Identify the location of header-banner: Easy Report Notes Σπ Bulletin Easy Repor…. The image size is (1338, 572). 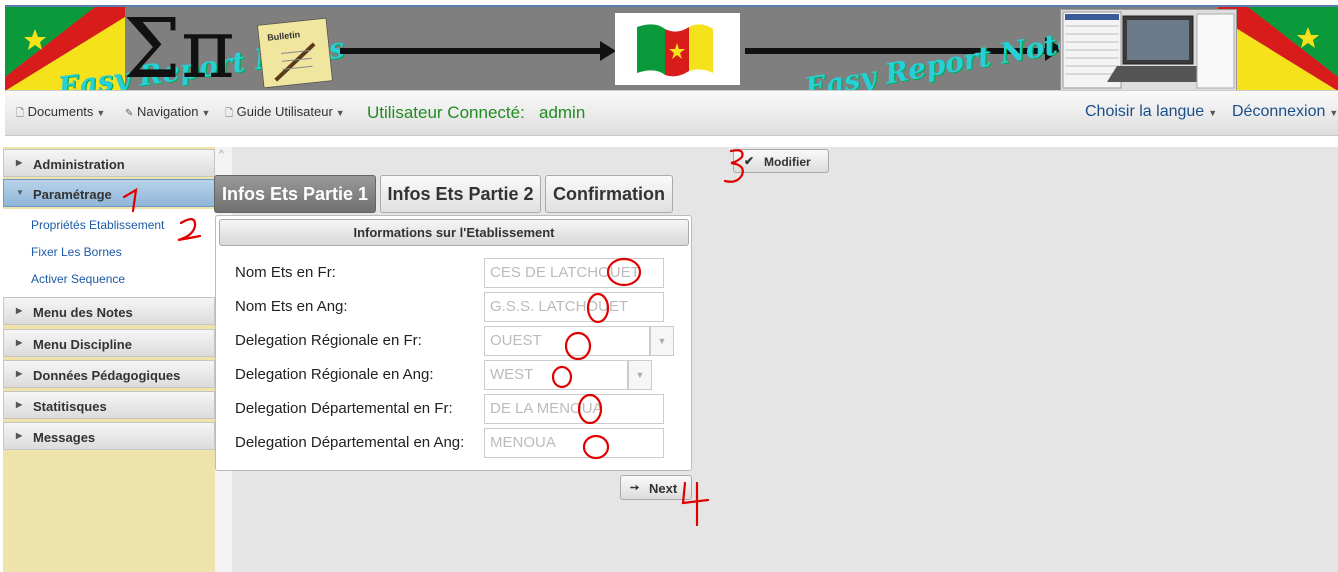
(671, 48).